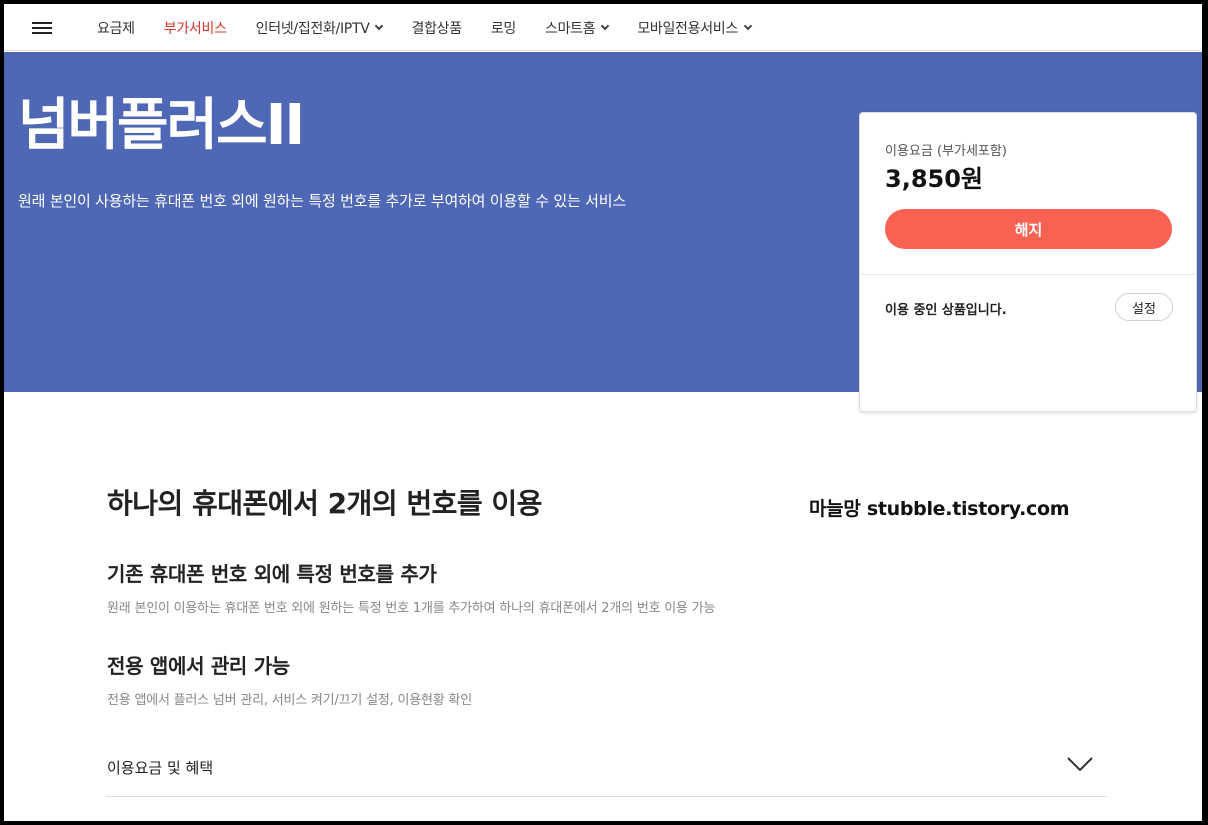 The height and width of the screenshot is (825, 1208). What do you see at coordinates (1028, 229) in the screenshot?
I see `cancel-subscription-button: 해지` at bounding box center [1028, 229].